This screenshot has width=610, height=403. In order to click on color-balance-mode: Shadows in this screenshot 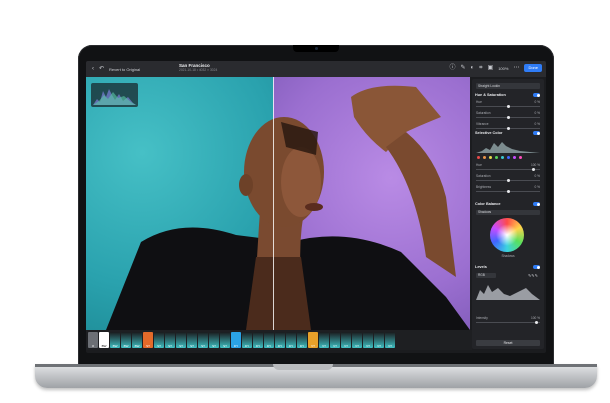, I will do `click(508, 212)`.